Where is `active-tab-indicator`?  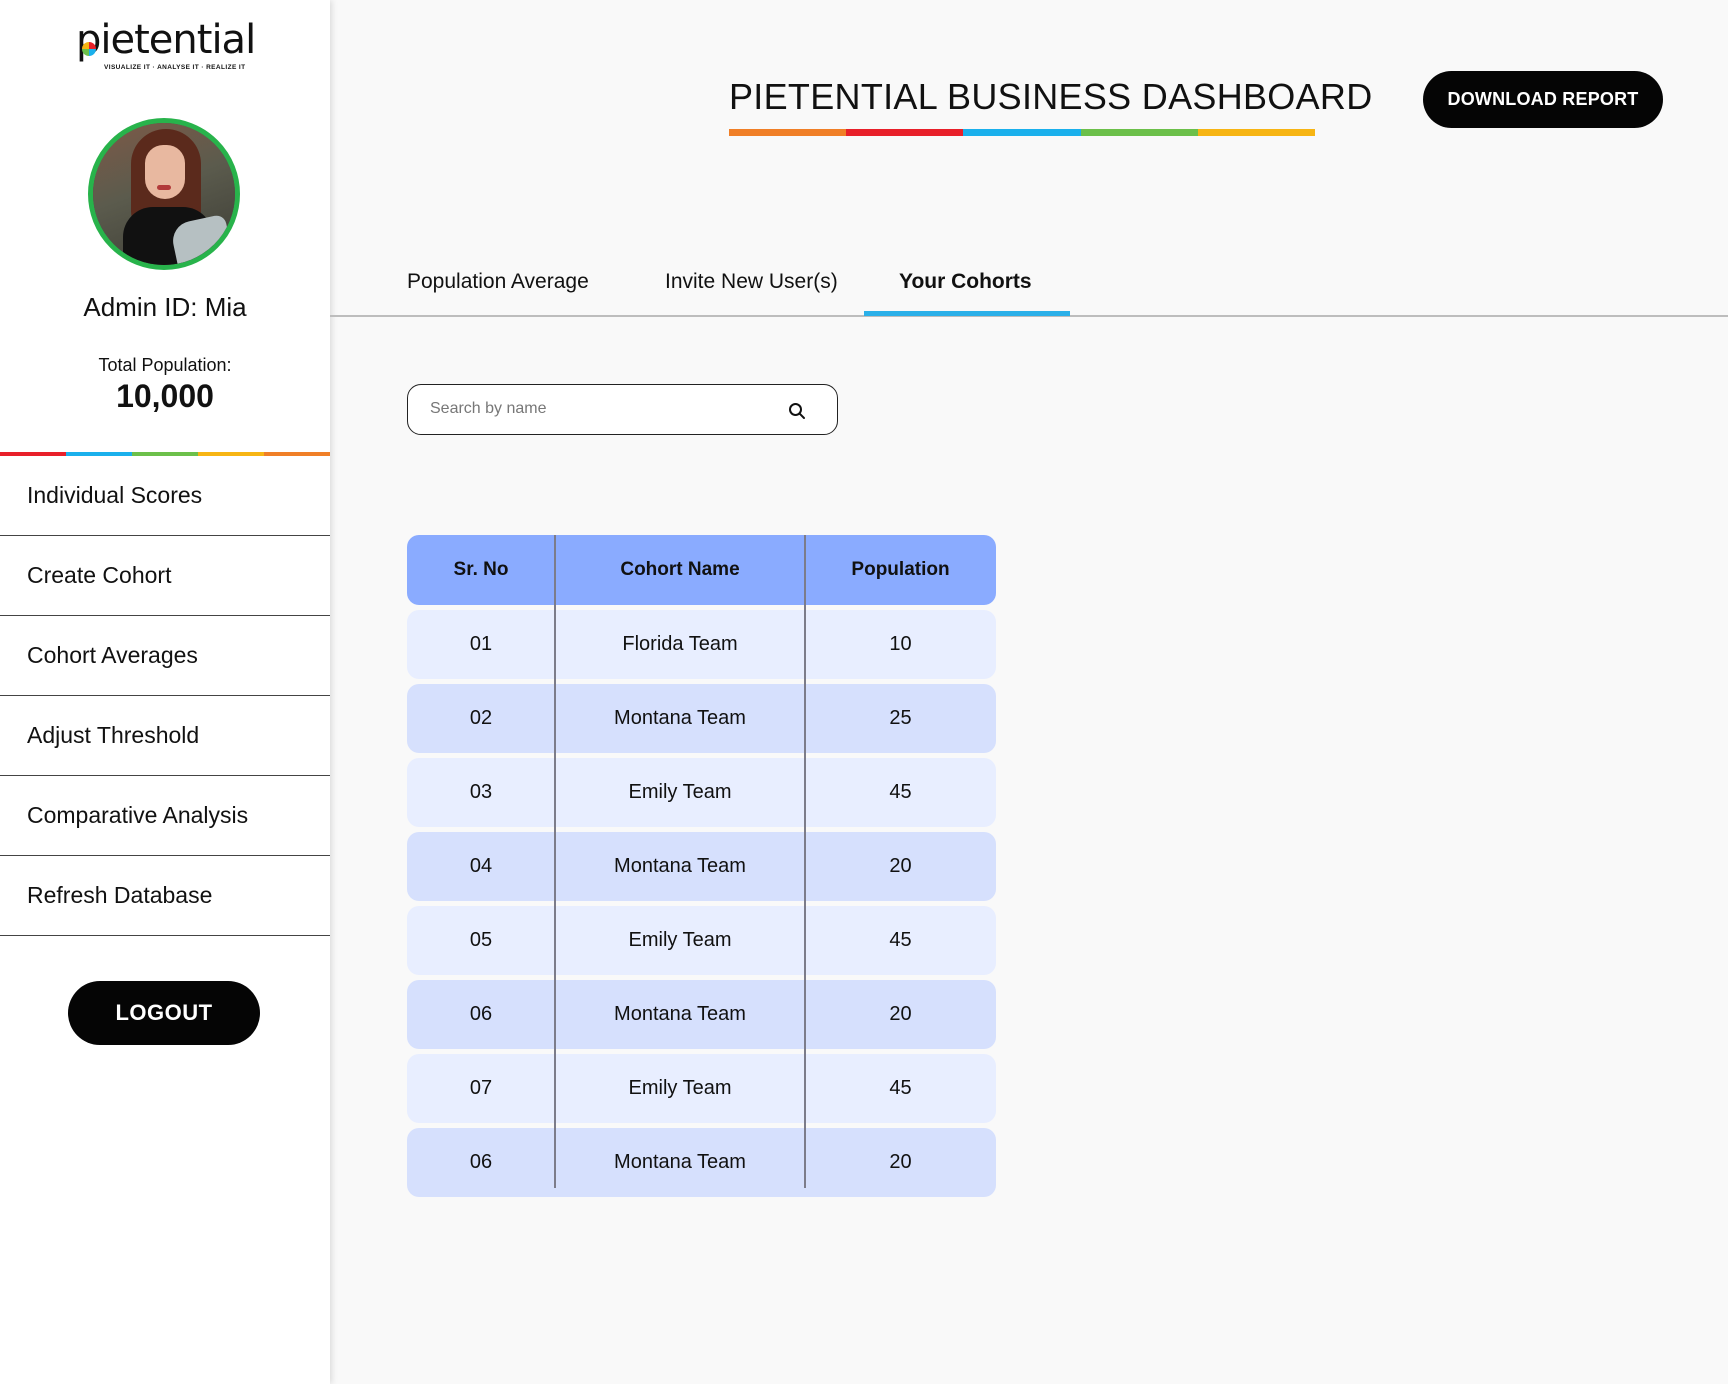
active-tab-indicator is located at coordinates (967, 313).